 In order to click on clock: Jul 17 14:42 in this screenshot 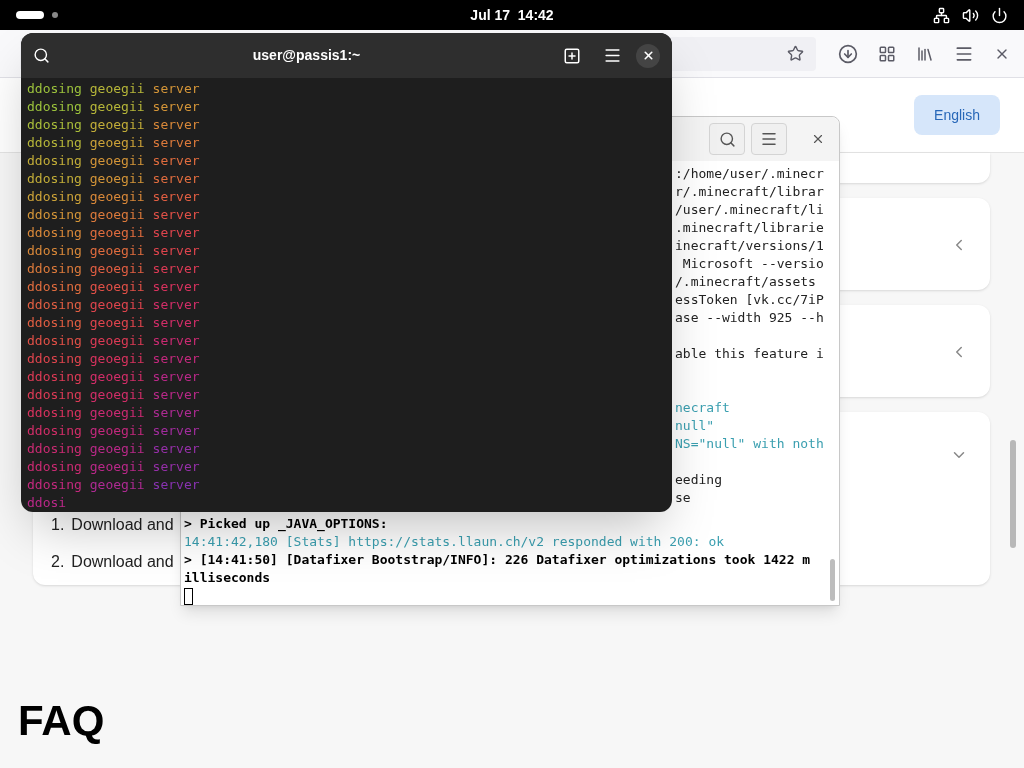, I will do `click(512, 15)`.